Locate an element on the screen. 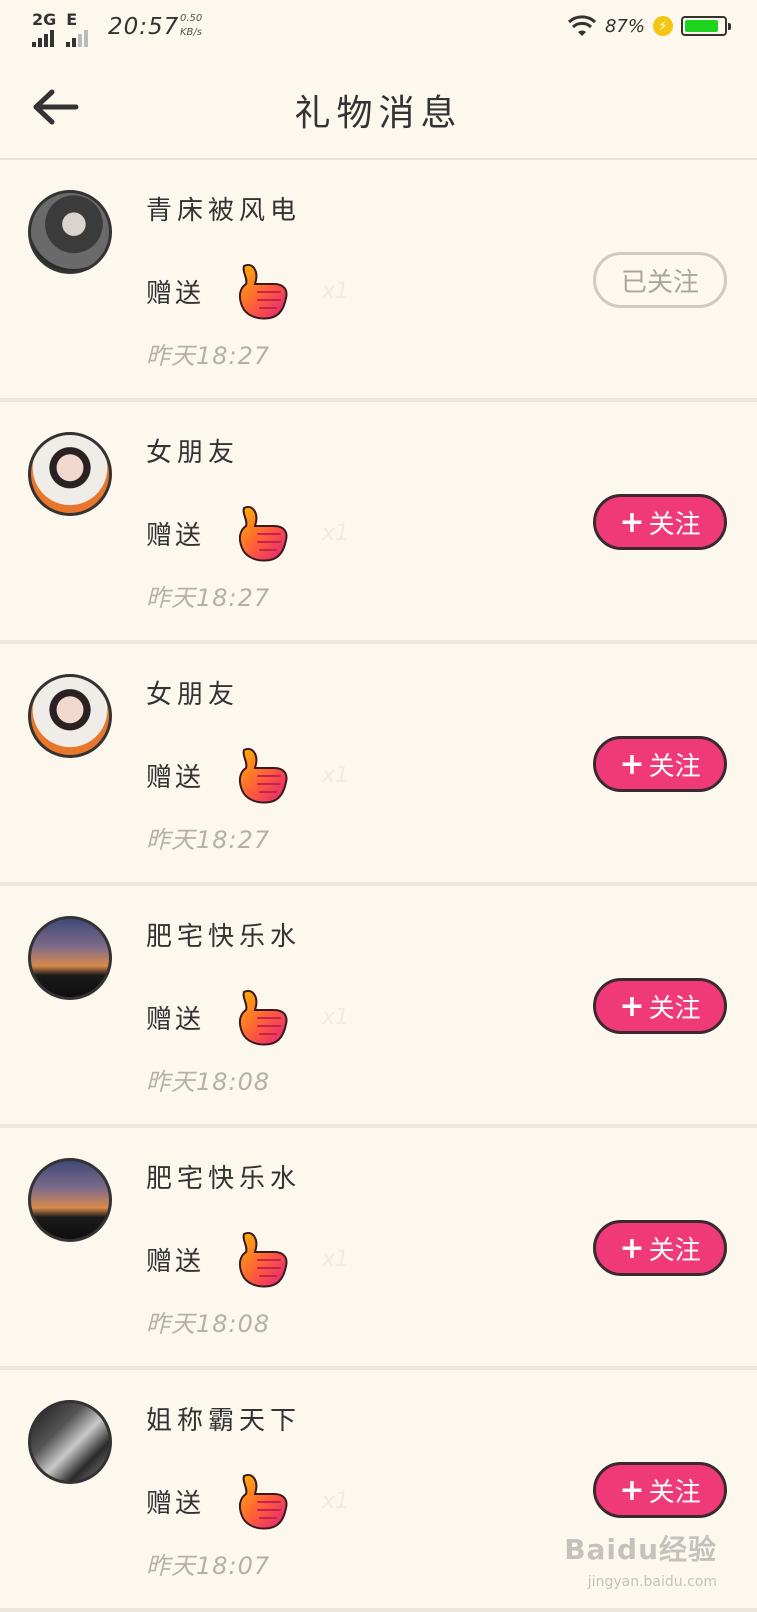 The height and width of the screenshot is (1612, 757). wifi-icon is located at coordinates (582, 25).